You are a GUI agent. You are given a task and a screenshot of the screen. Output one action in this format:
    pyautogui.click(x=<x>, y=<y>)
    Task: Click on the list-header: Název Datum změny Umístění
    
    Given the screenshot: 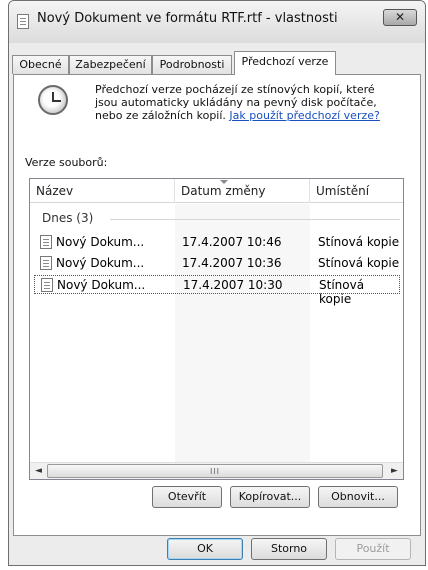 What is the action you would take?
    pyautogui.click(x=216, y=191)
    